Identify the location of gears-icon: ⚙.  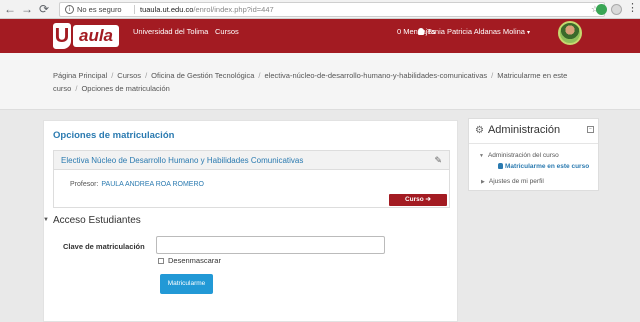
(479, 130).